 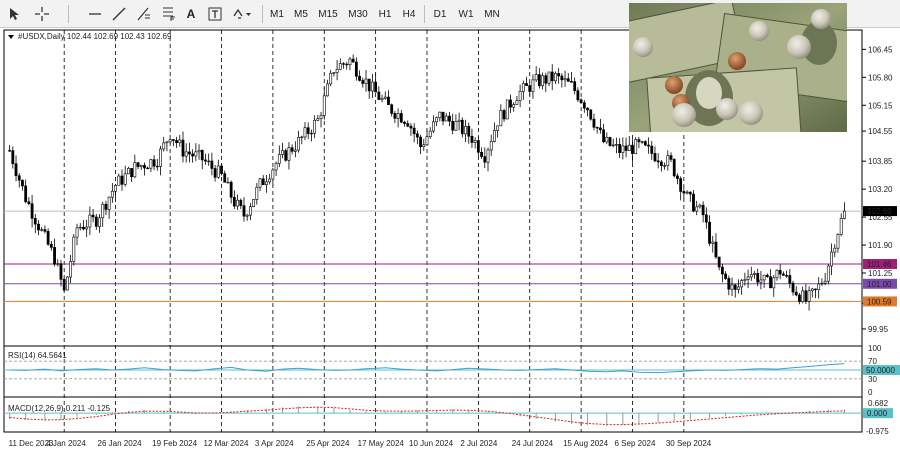 I want to click on date-label: 12 Mar 2024, so click(x=226, y=443).